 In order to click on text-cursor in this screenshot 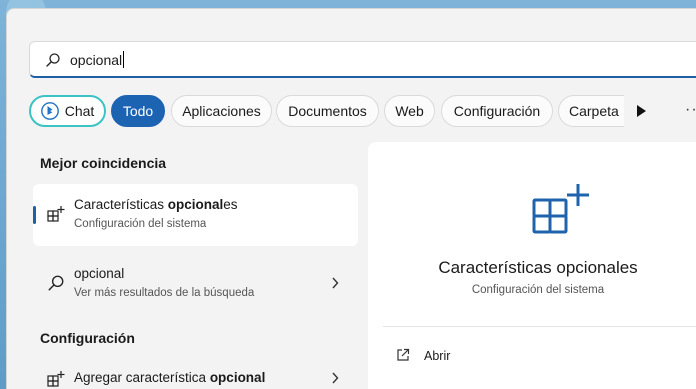, I will do `click(124, 59)`.